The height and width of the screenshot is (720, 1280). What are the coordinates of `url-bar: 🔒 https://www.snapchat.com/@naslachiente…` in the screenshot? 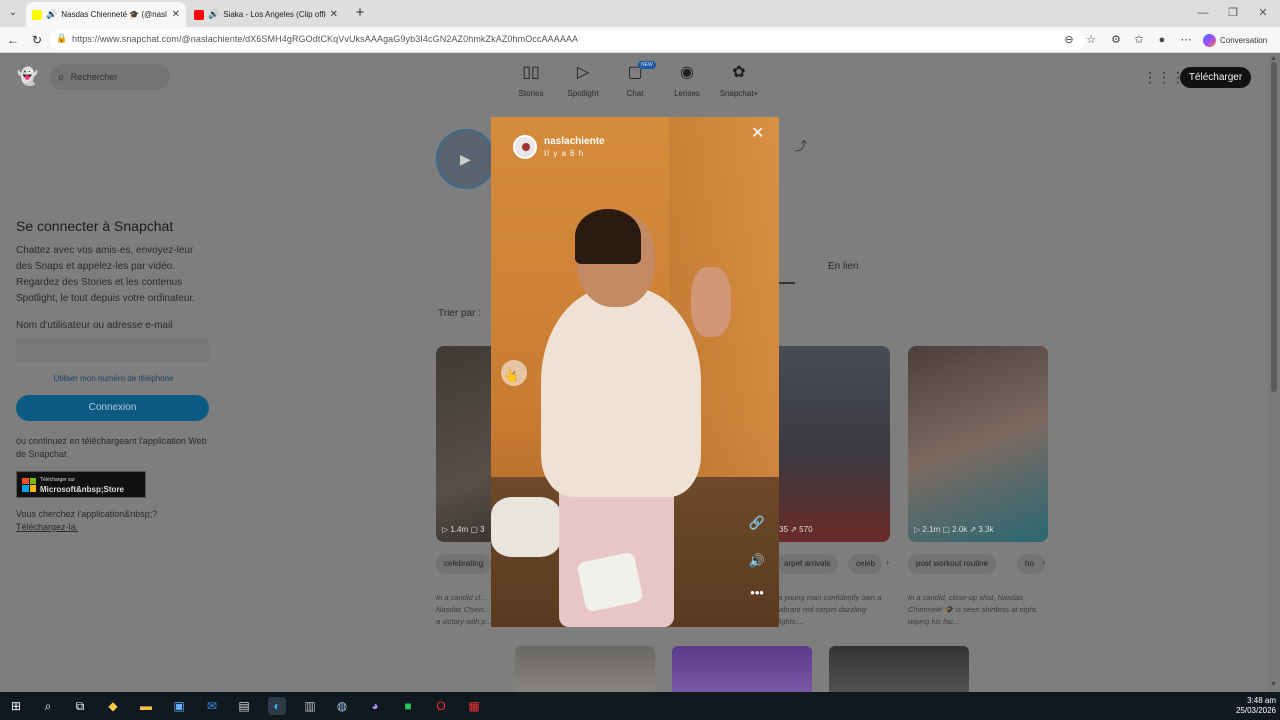 It's located at (567, 40).